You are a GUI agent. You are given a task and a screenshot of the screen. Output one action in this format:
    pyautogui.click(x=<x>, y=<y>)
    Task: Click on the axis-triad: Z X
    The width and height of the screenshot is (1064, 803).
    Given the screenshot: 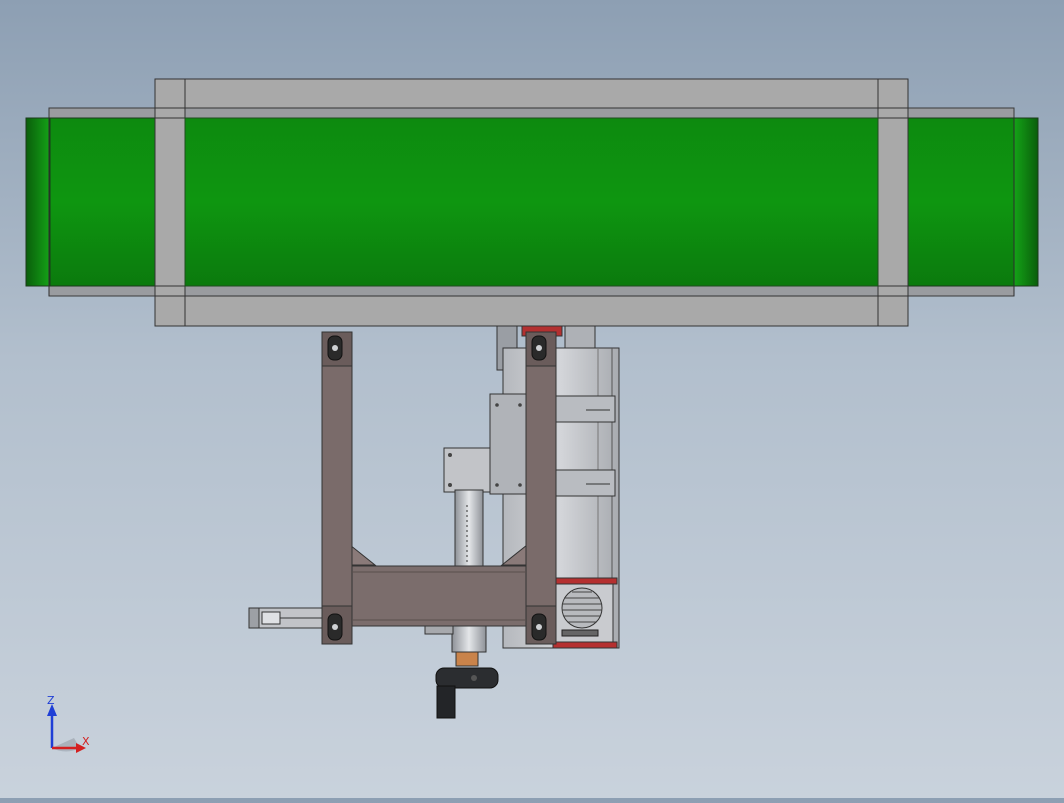 What is the action you would take?
    pyautogui.click(x=70, y=726)
    